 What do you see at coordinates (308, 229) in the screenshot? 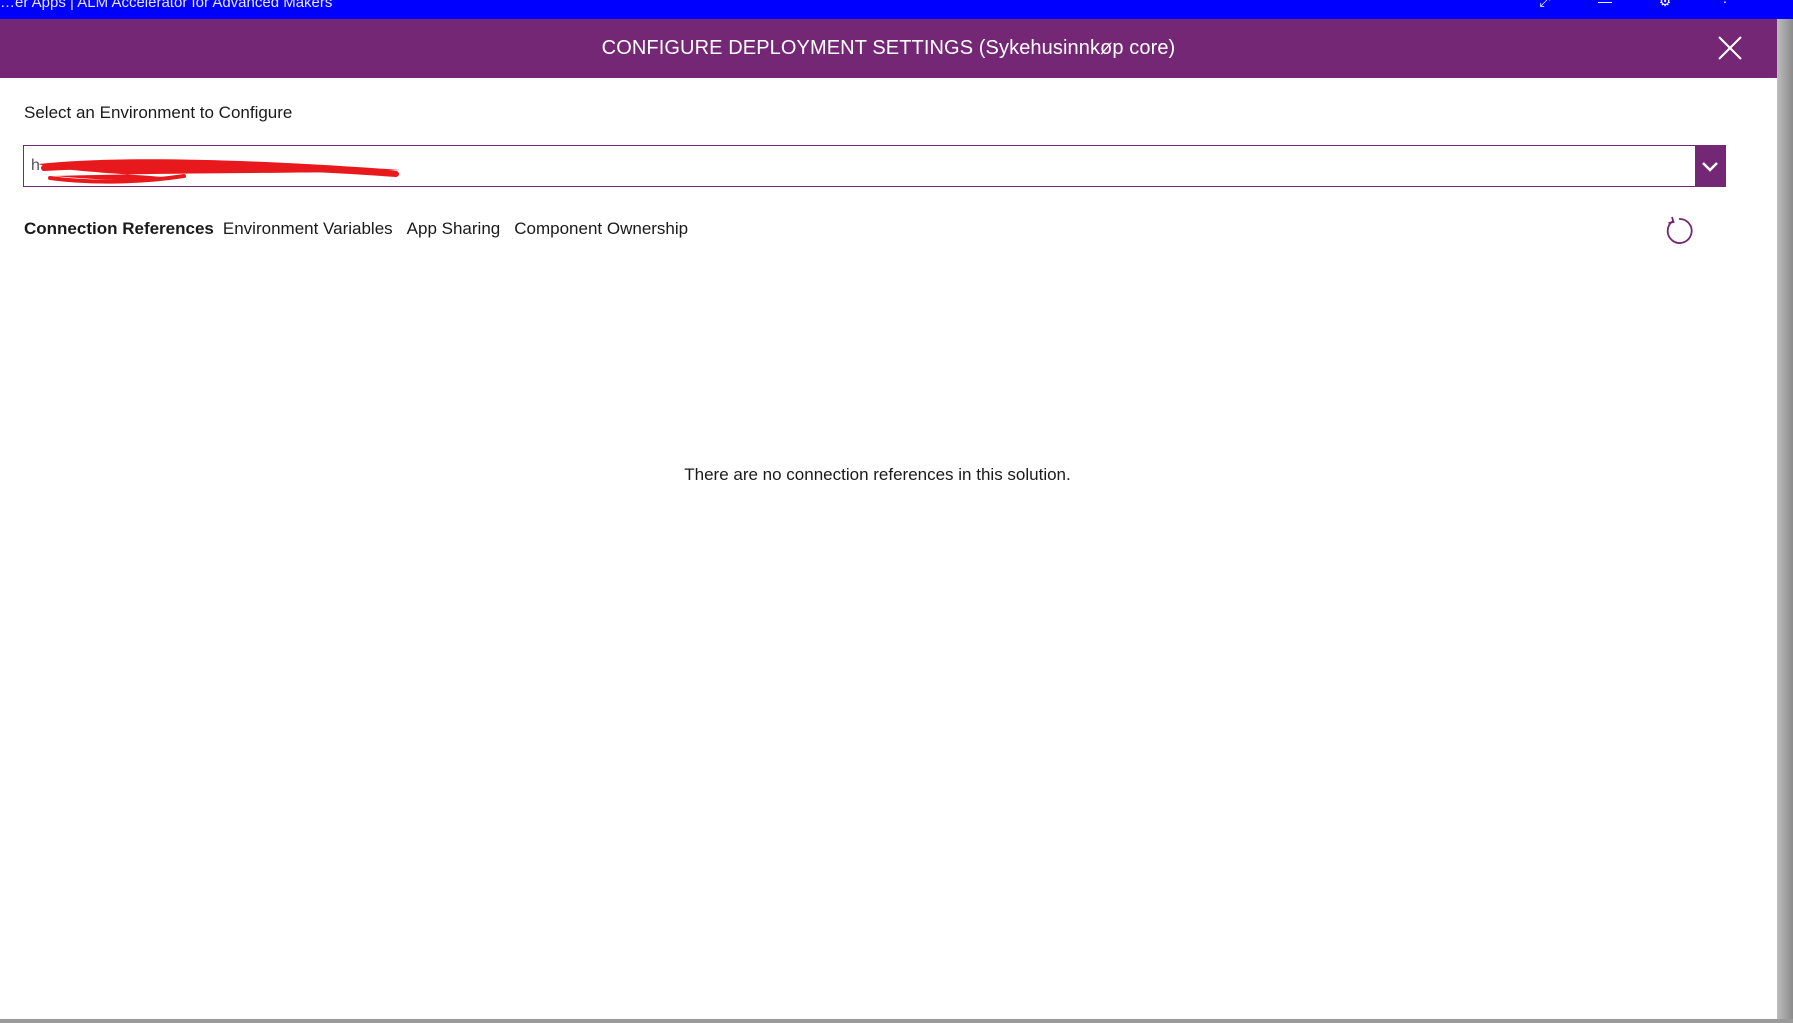
I see `tab-environment-variables: Environment Variables` at bounding box center [308, 229].